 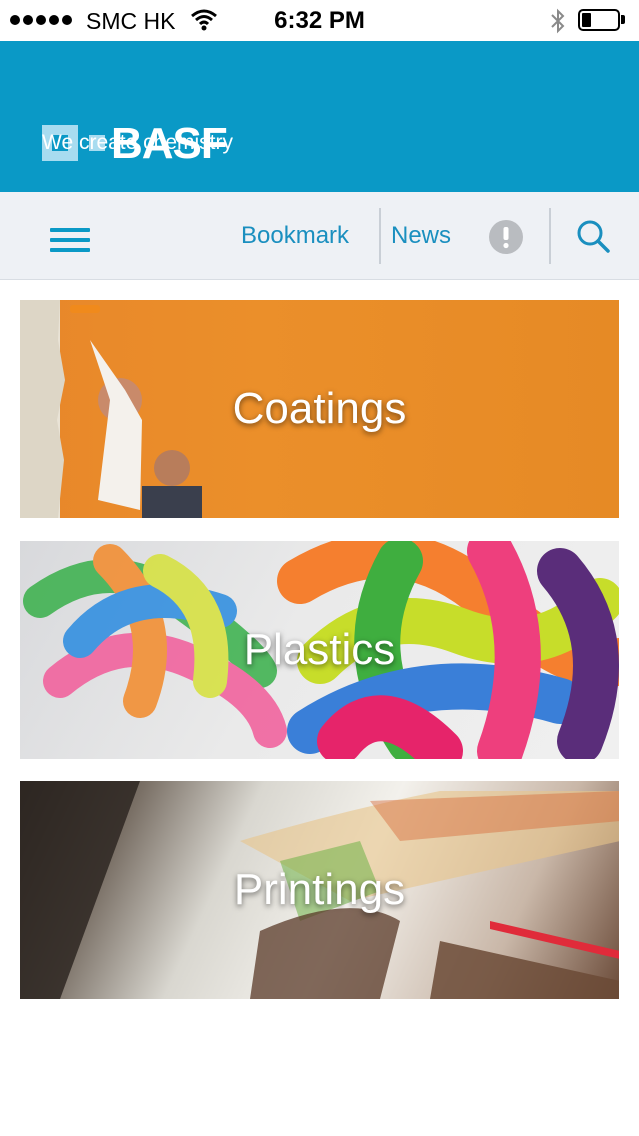 I want to click on status-bar: SMC HK 6:32 PM, so click(x=319, y=21).